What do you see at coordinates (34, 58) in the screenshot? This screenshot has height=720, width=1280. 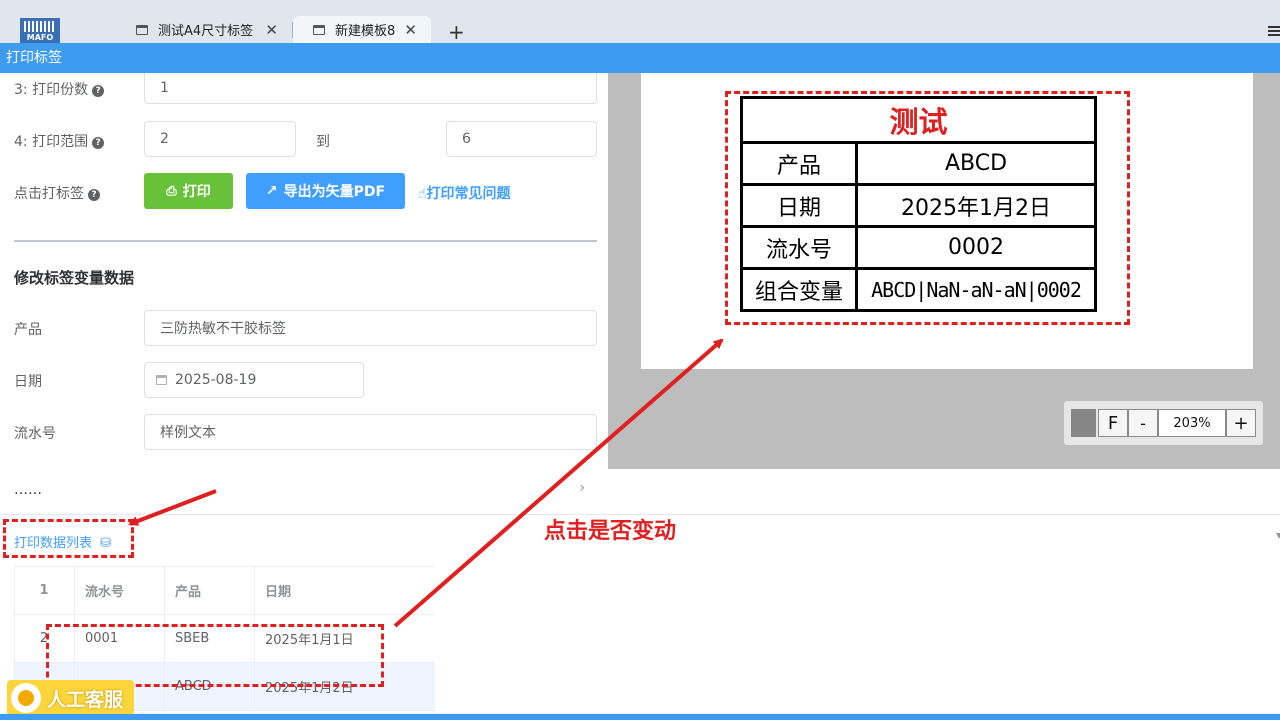 I see `dialog-title: 打印标签` at bounding box center [34, 58].